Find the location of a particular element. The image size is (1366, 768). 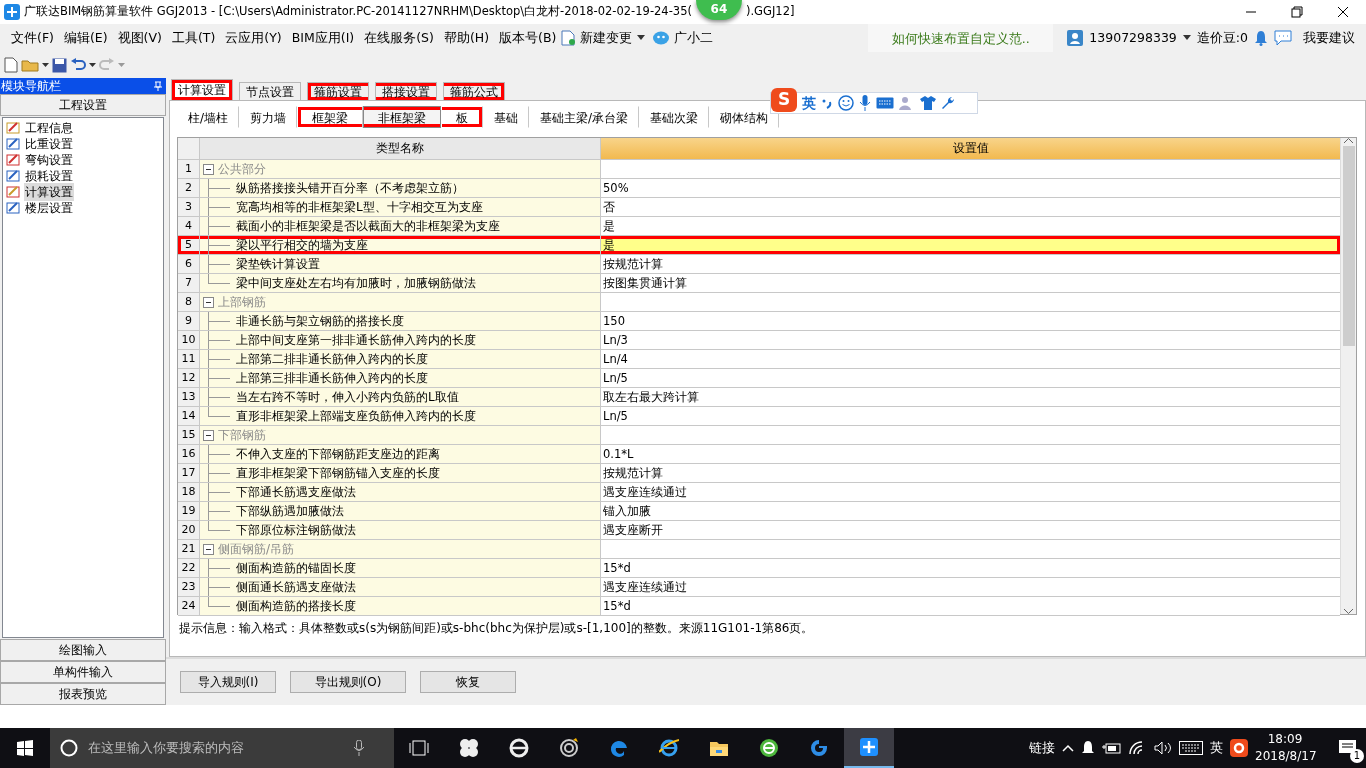

menu-item: 视图(V) is located at coordinates (139, 38).